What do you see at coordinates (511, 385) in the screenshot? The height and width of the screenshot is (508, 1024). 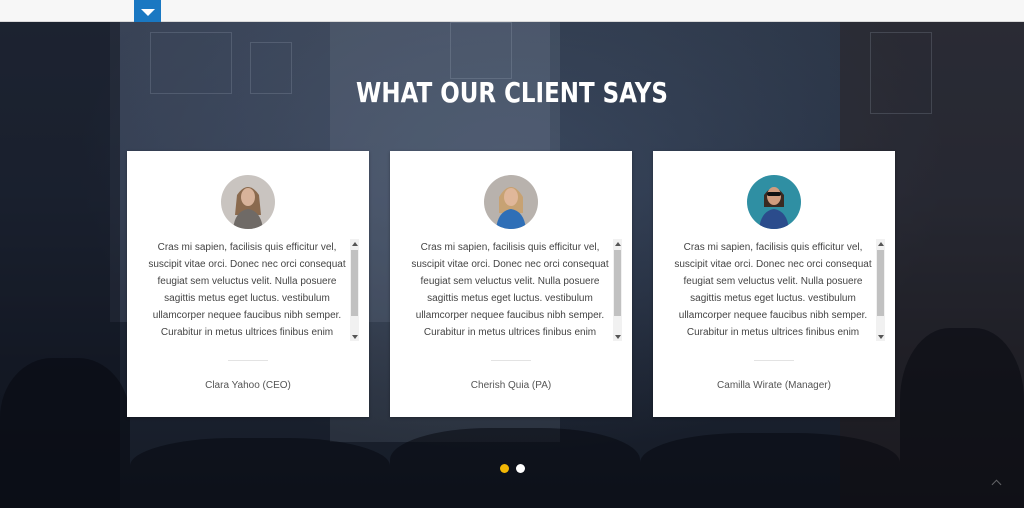 I see `client-name: Cherish Quia (PA)` at bounding box center [511, 385].